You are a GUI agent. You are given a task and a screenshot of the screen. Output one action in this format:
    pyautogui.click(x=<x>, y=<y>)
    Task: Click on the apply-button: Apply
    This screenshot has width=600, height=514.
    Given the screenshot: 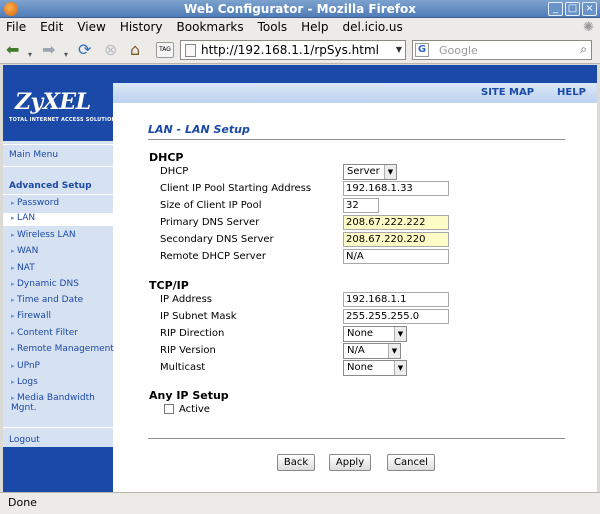 What is the action you would take?
    pyautogui.click(x=350, y=462)
    